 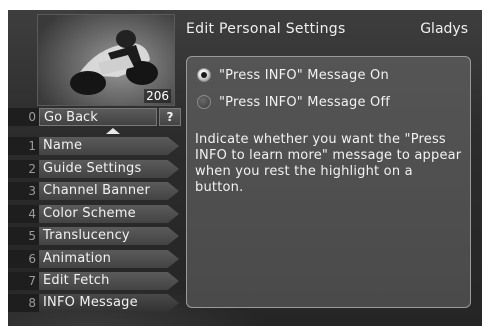 I want to click on menu-item-number: 3, so click(x=23, y=191).